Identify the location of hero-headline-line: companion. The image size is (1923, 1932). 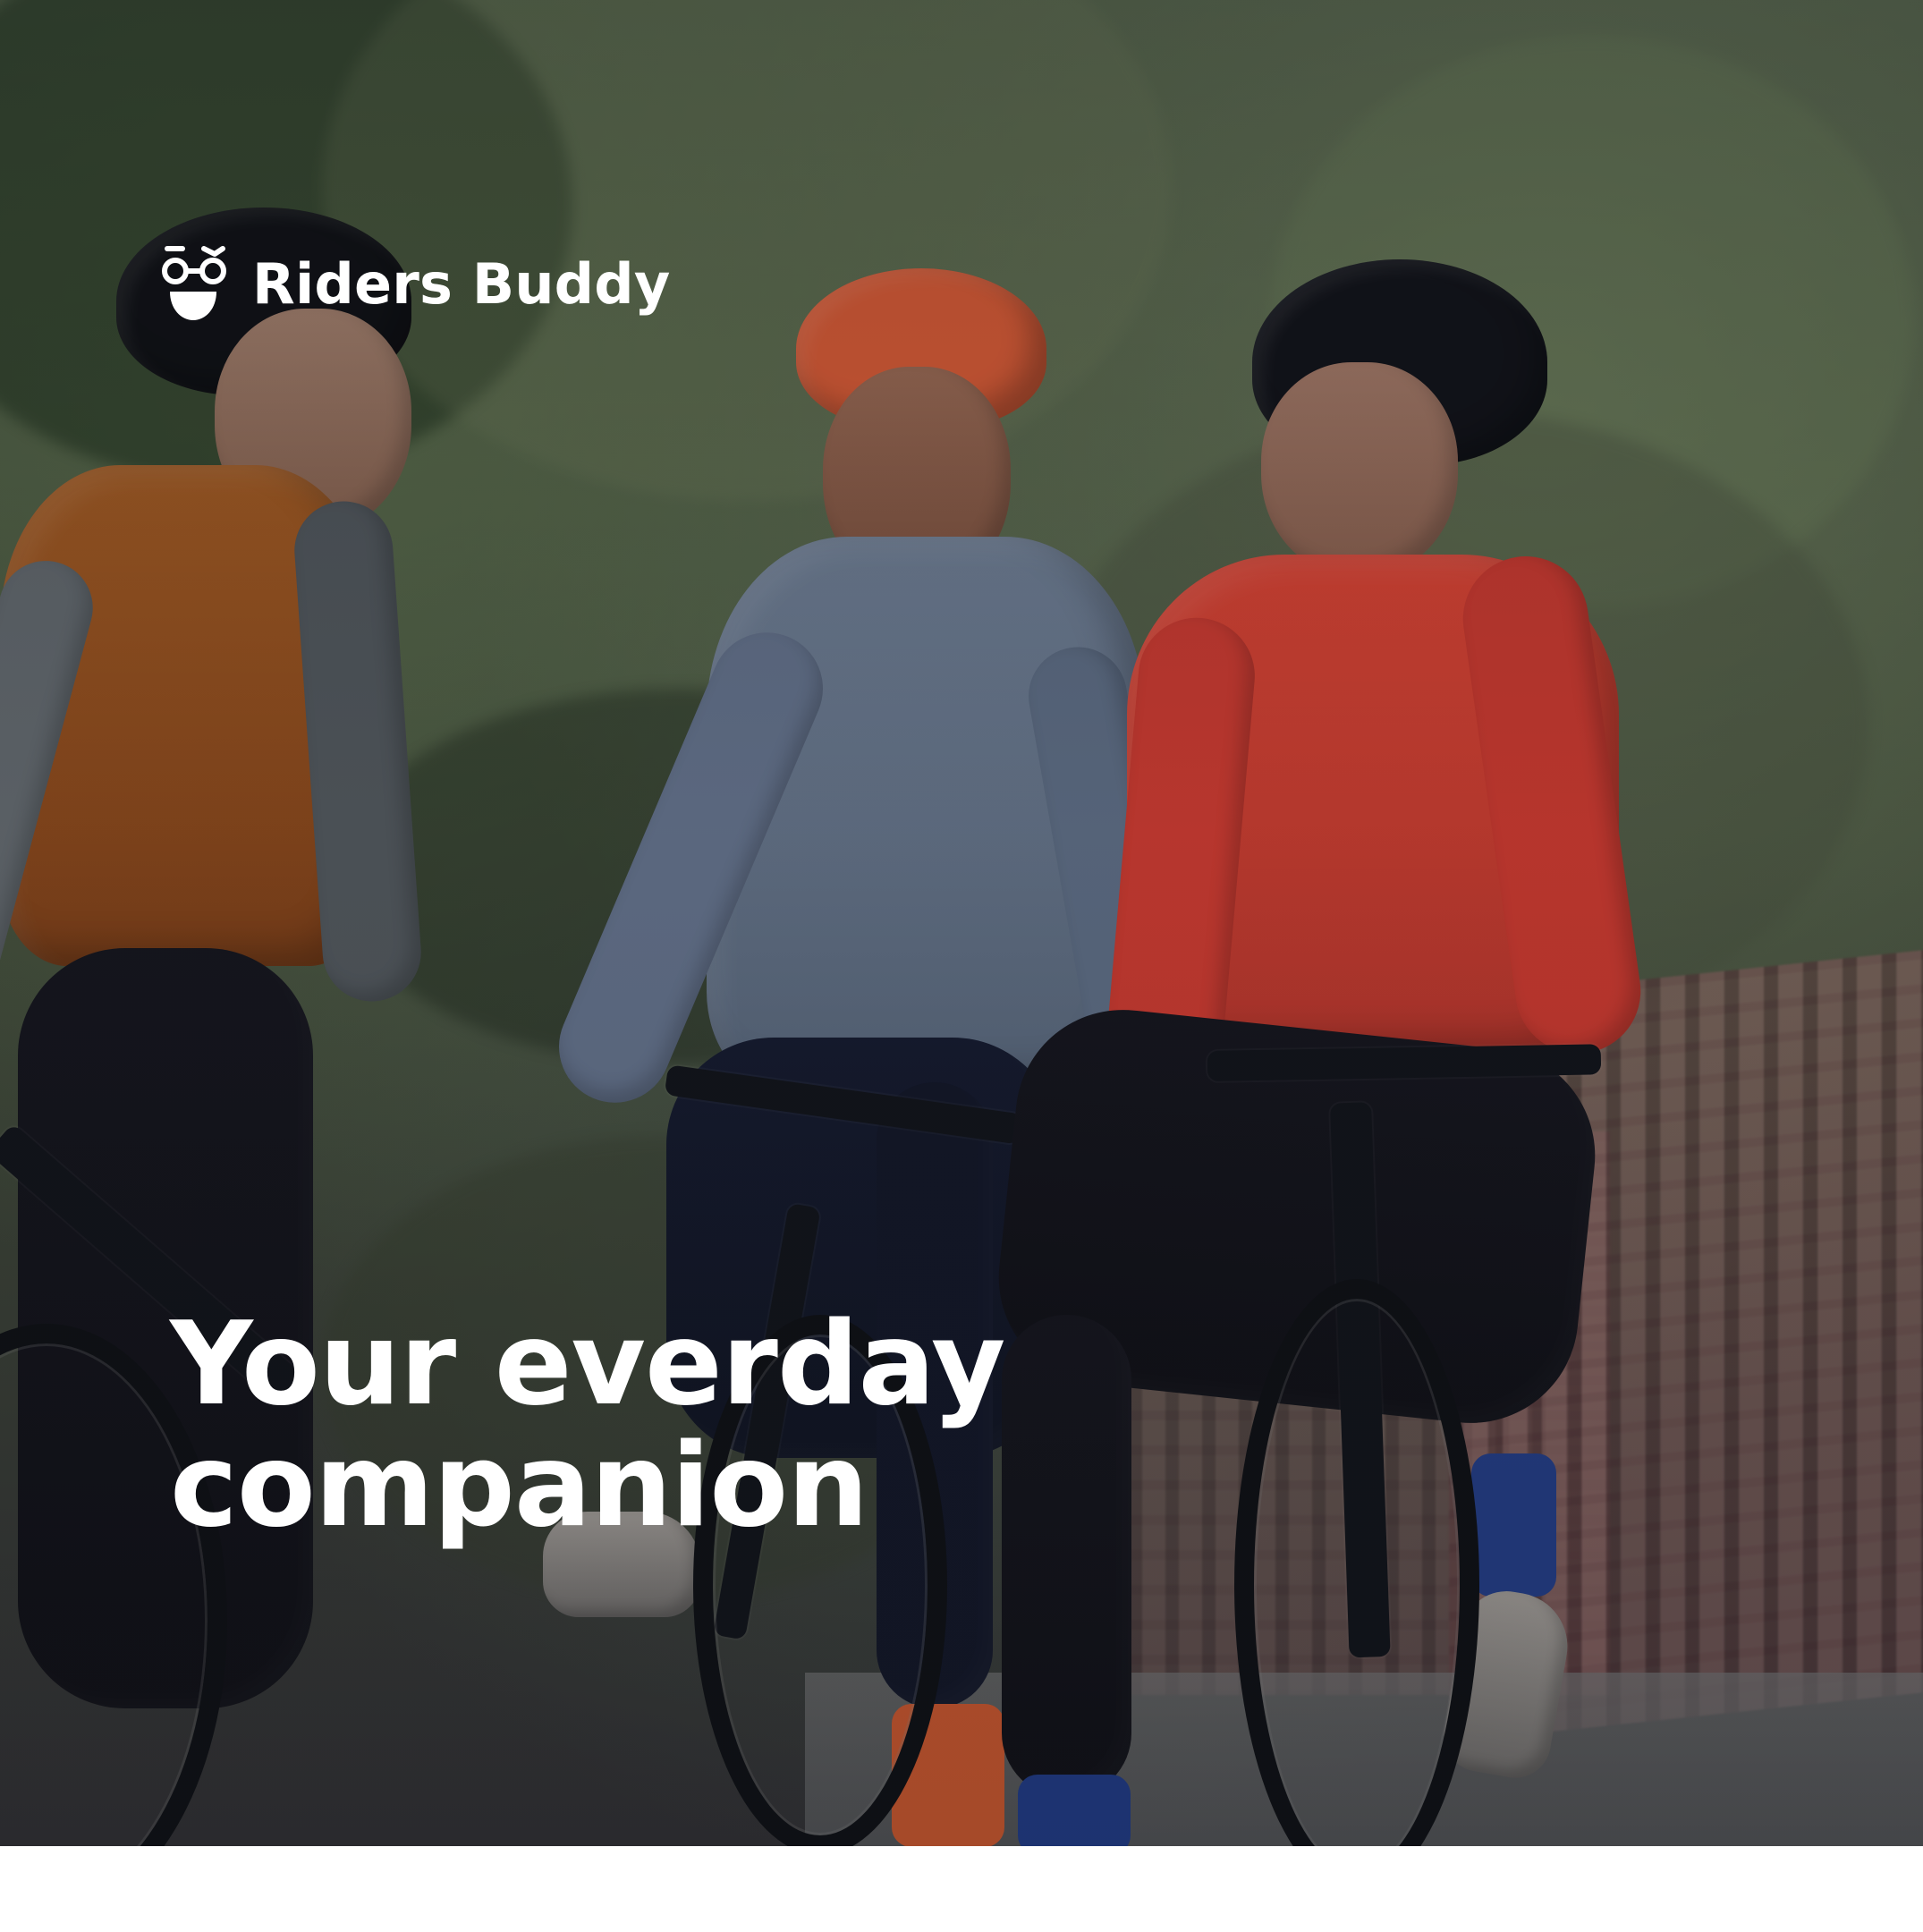
(519, 1486).